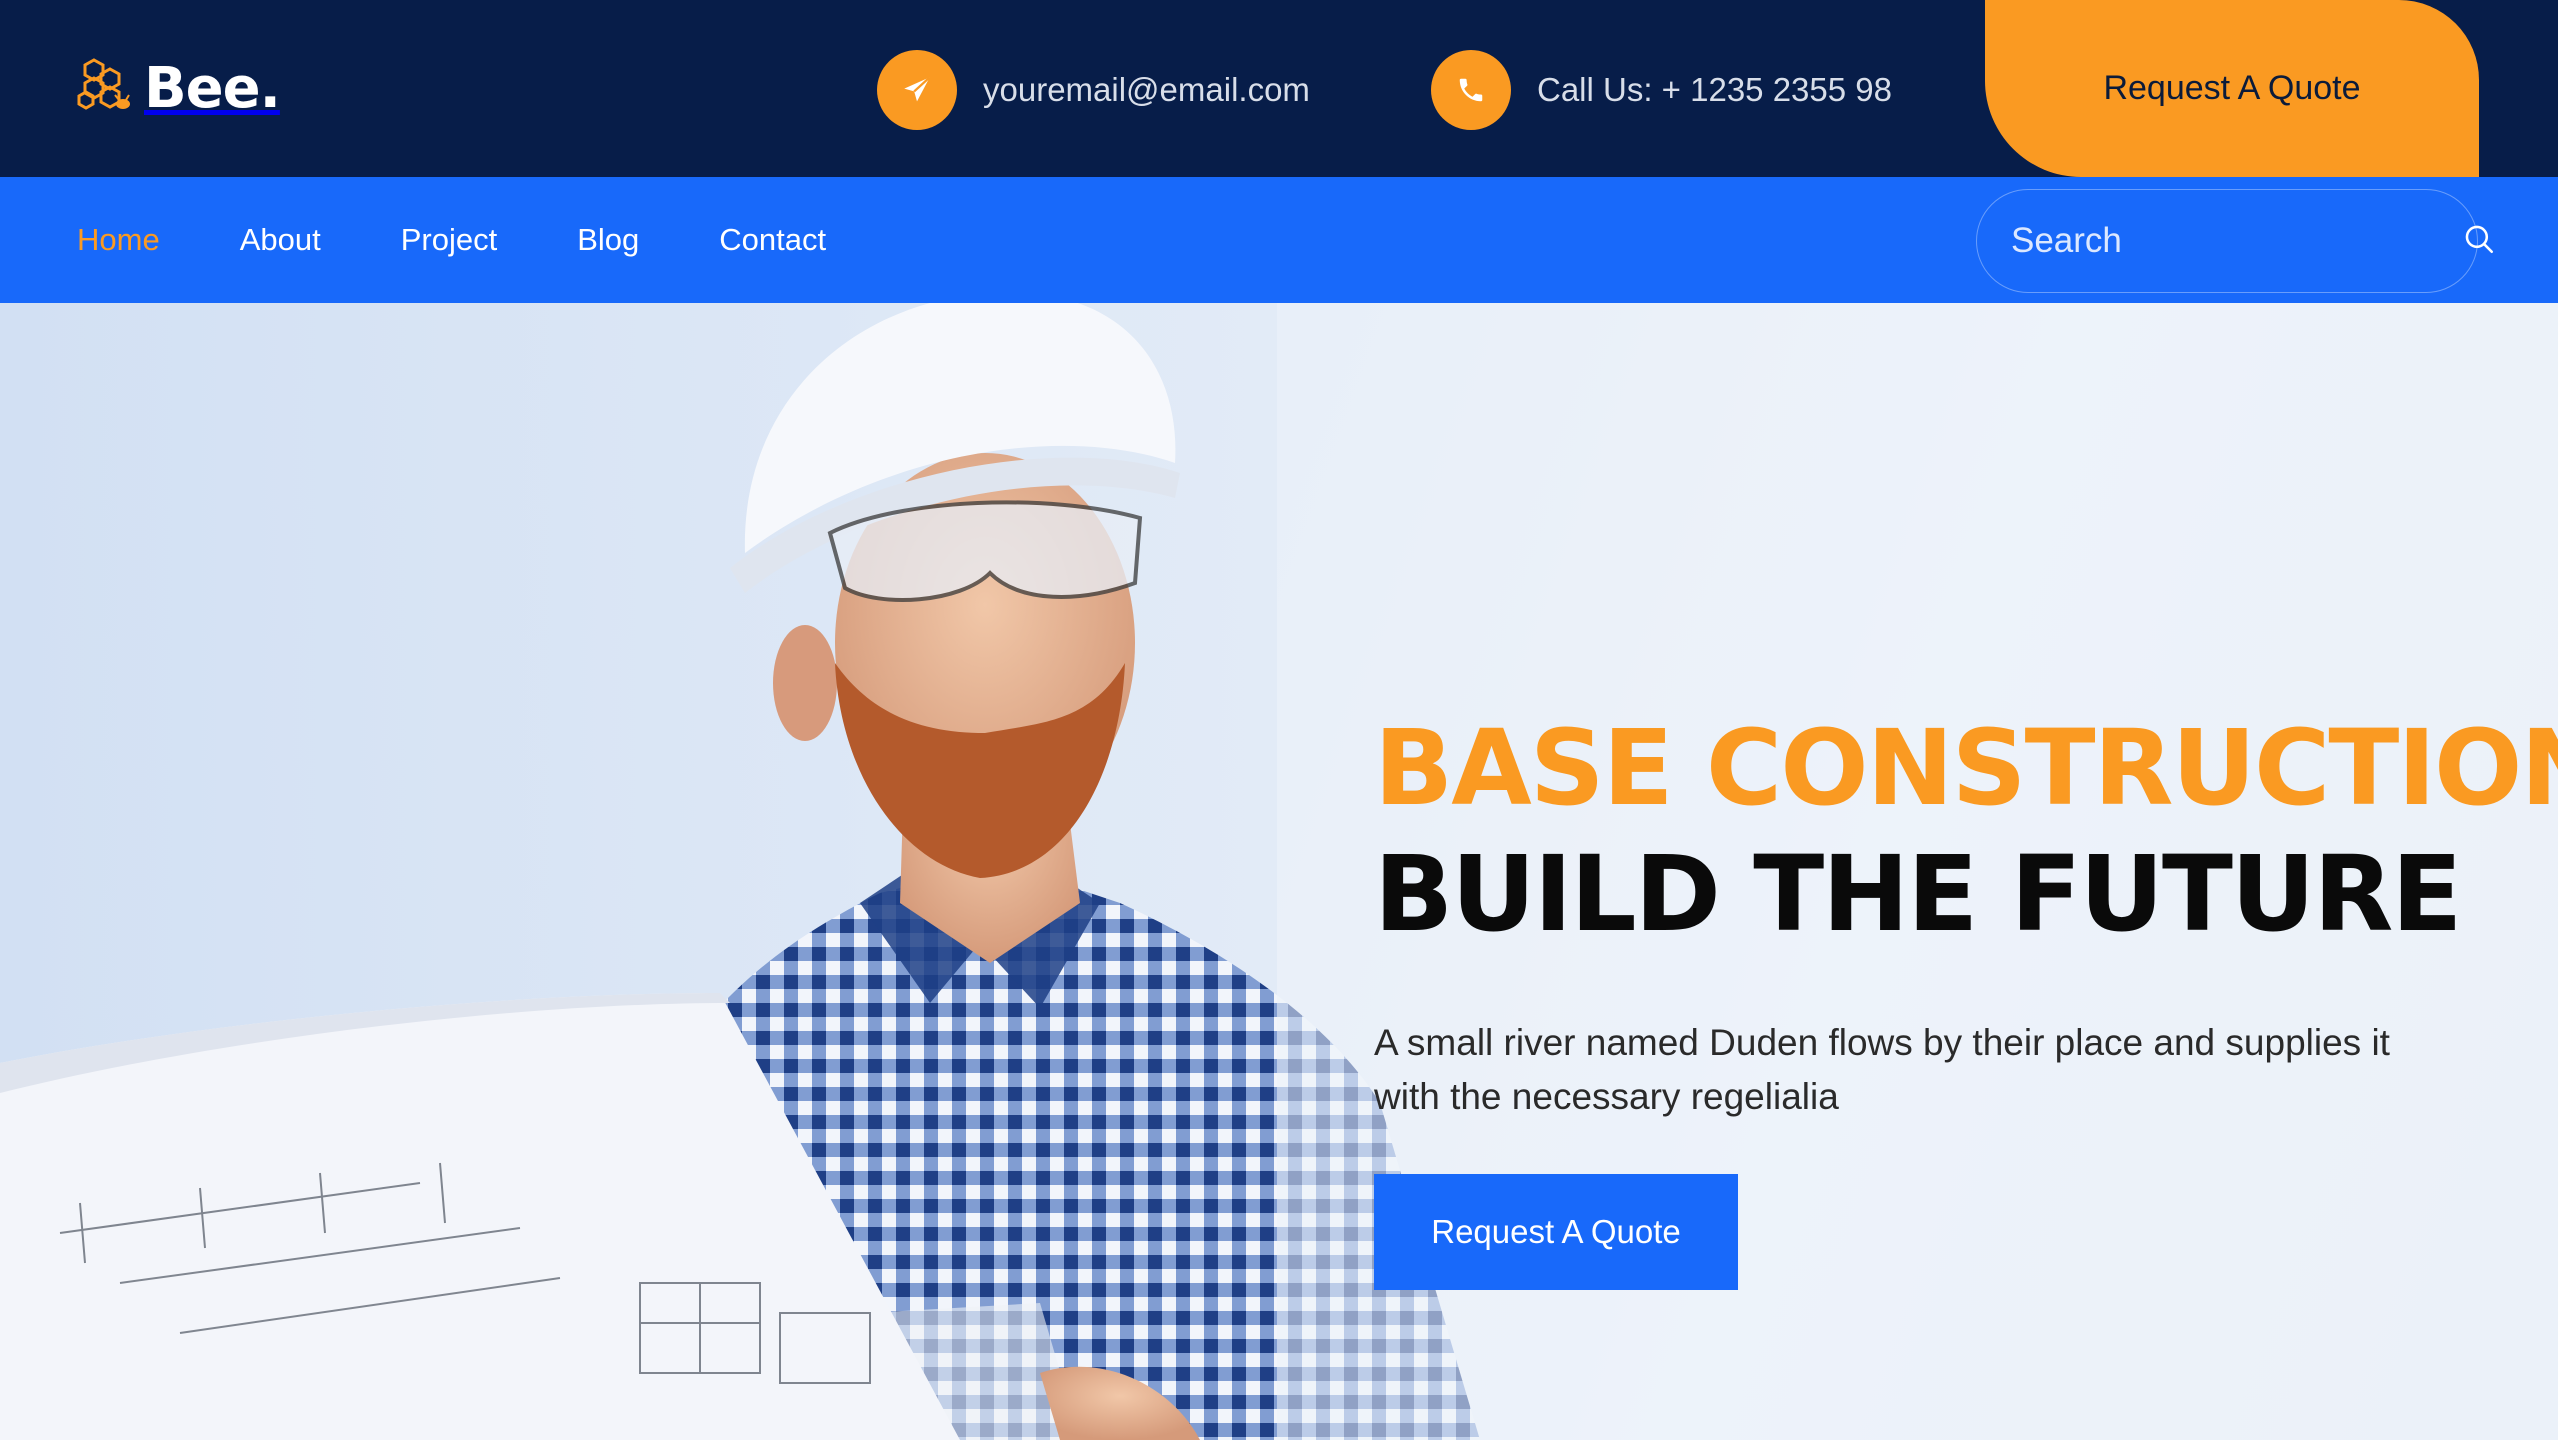  Describe the element at coordinates (1556, 1232) in the screenshot. I see `request-quote-hero-button: Request A Quote` at that location.